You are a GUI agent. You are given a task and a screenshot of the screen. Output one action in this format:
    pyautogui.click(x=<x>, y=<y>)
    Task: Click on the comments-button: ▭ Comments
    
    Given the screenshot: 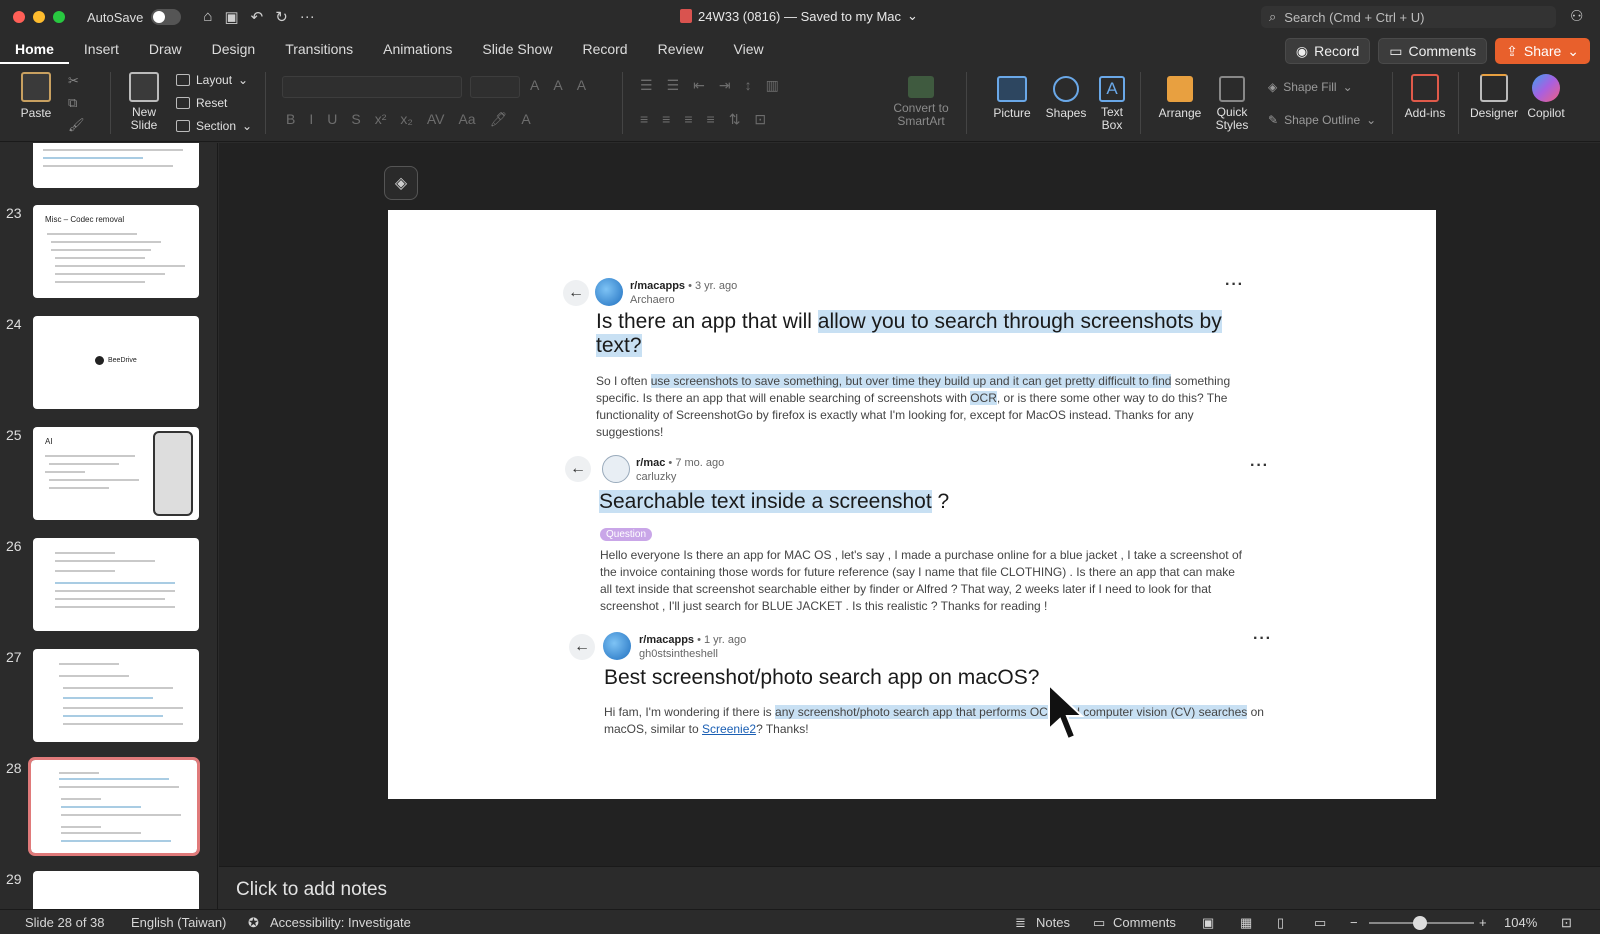 What is the action you would take?
    pyautogui.click(x=1433, y=51)
    